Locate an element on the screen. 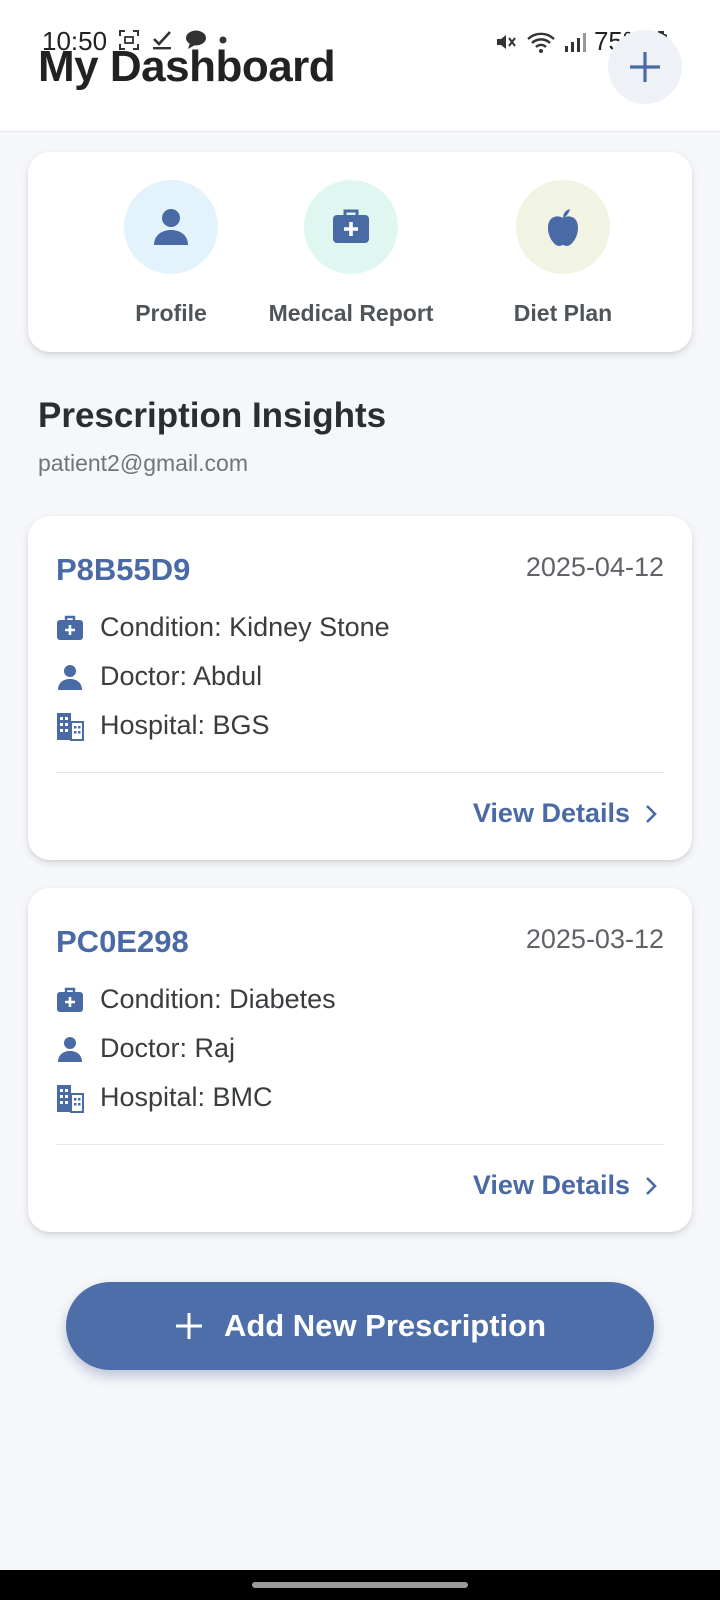 This screenshot has height=1600, width=720. profile-icon-circle is located at coordinates (171, 227).